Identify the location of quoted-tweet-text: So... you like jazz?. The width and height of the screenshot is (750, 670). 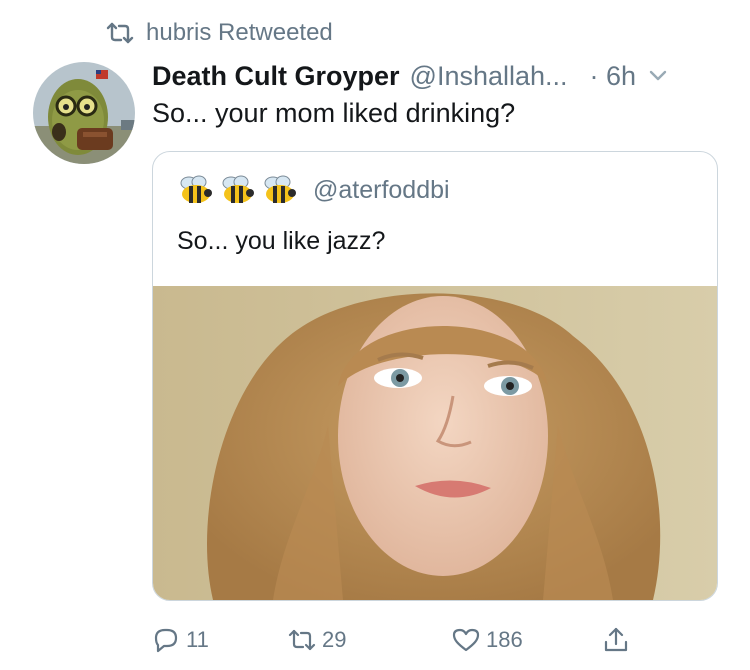
(281, 241).